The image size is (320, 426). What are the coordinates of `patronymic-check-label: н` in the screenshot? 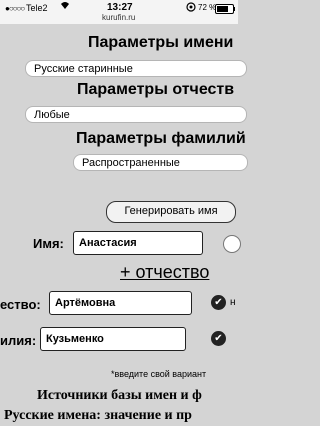 It's located at (233, 302).